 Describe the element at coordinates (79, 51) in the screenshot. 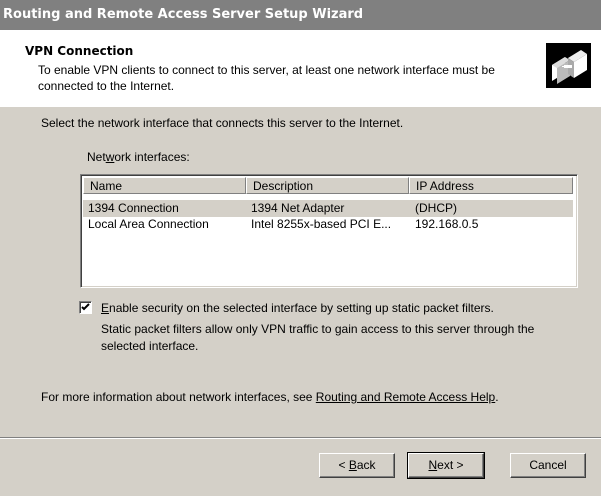

I see `page-title: VPN Connection` at that location.